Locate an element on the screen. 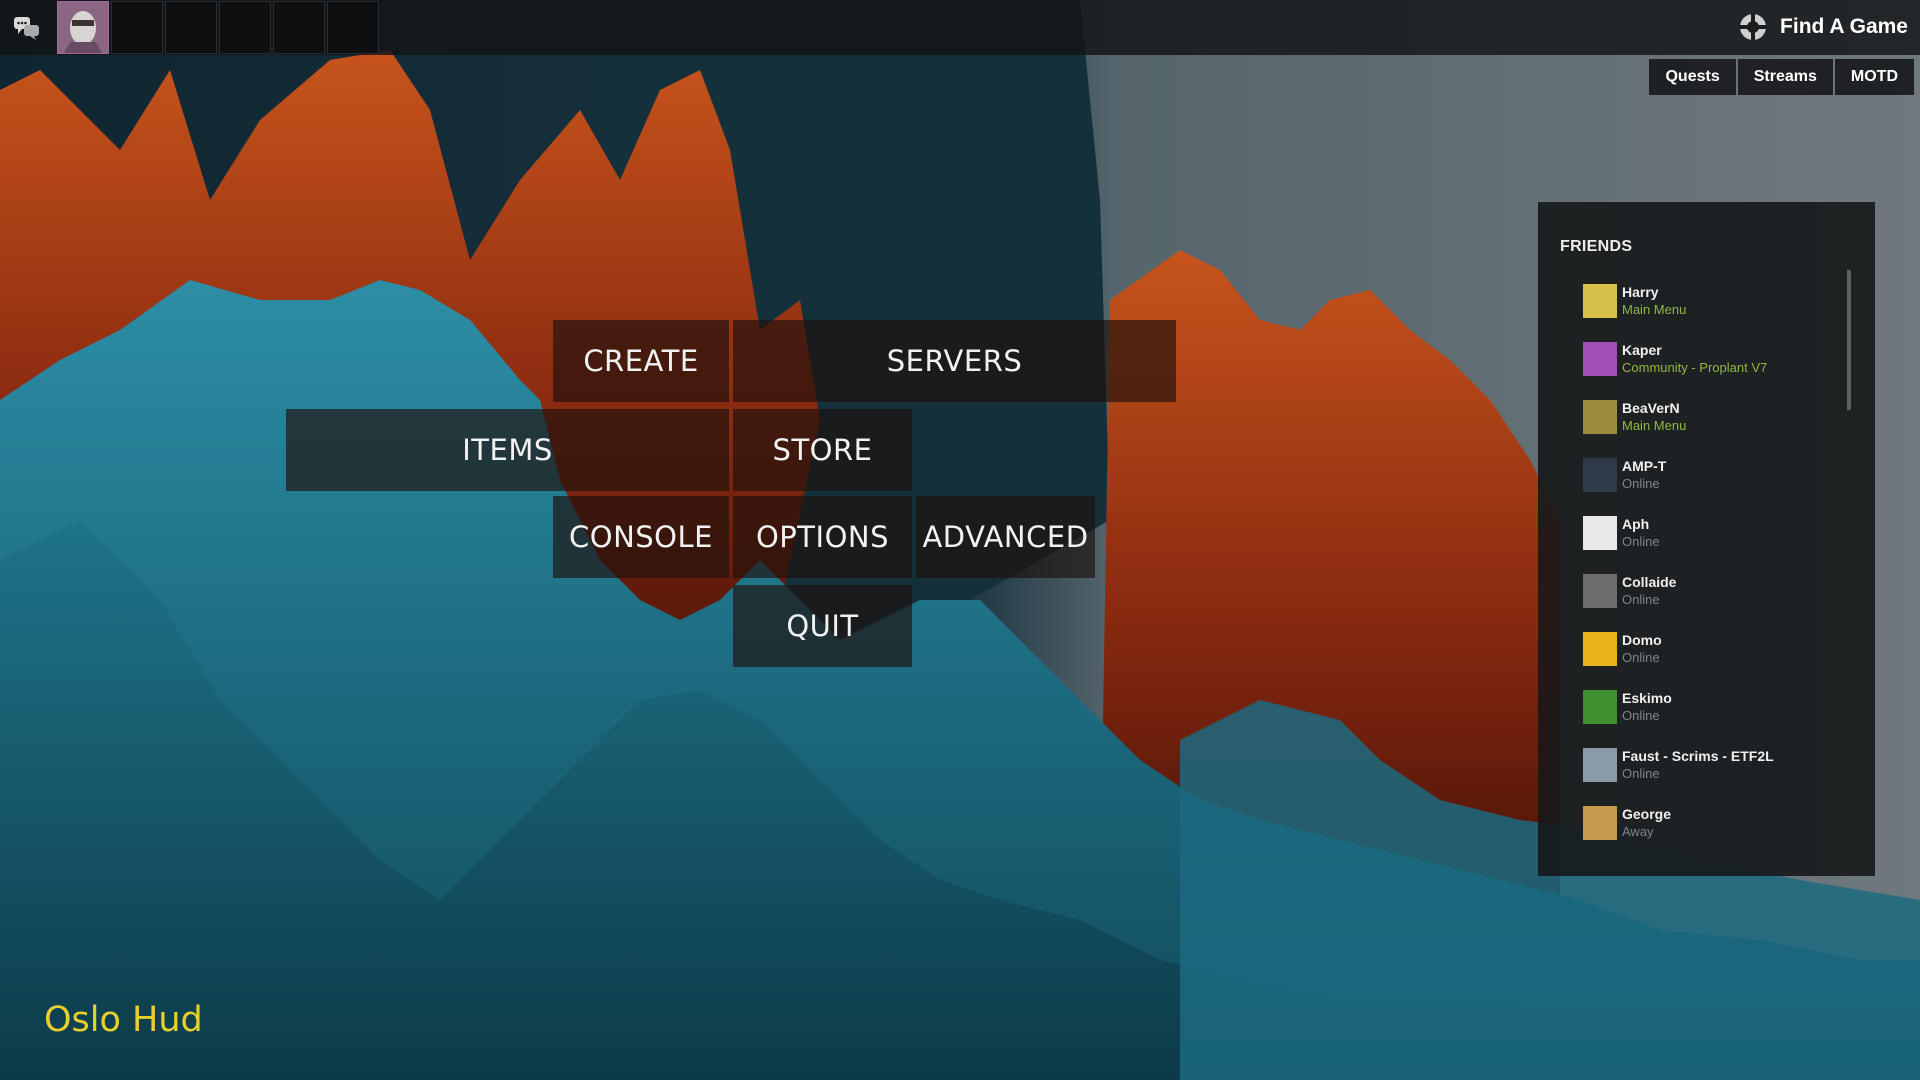 The height and width of the screenshot is (1080, 1920). friend-item: Faust - Scrims - ETF2L Online is located at coordinates (1708, 775).